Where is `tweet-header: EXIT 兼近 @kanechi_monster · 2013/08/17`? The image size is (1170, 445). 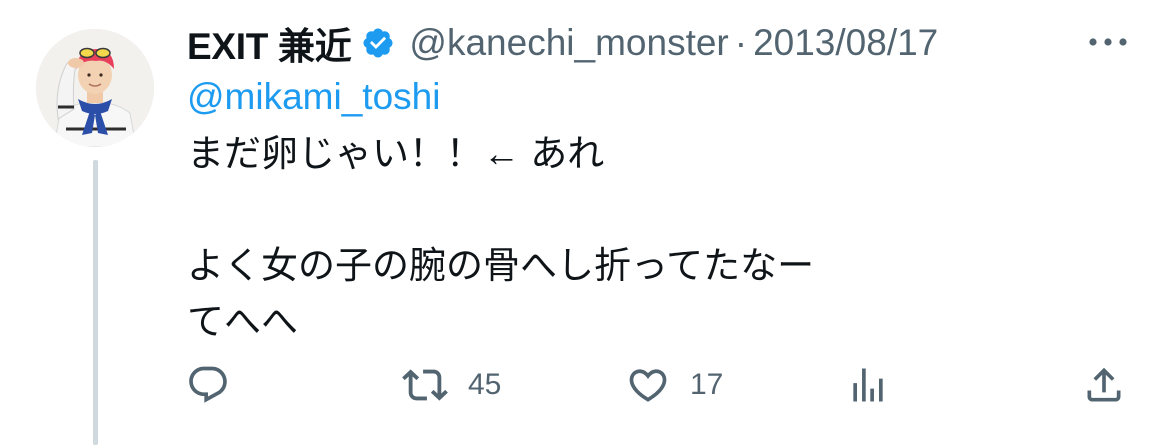
tweet-header: EXIT 兼近 @kanechi_monster · 2013/08/17 is located at coordinates (562, 43).